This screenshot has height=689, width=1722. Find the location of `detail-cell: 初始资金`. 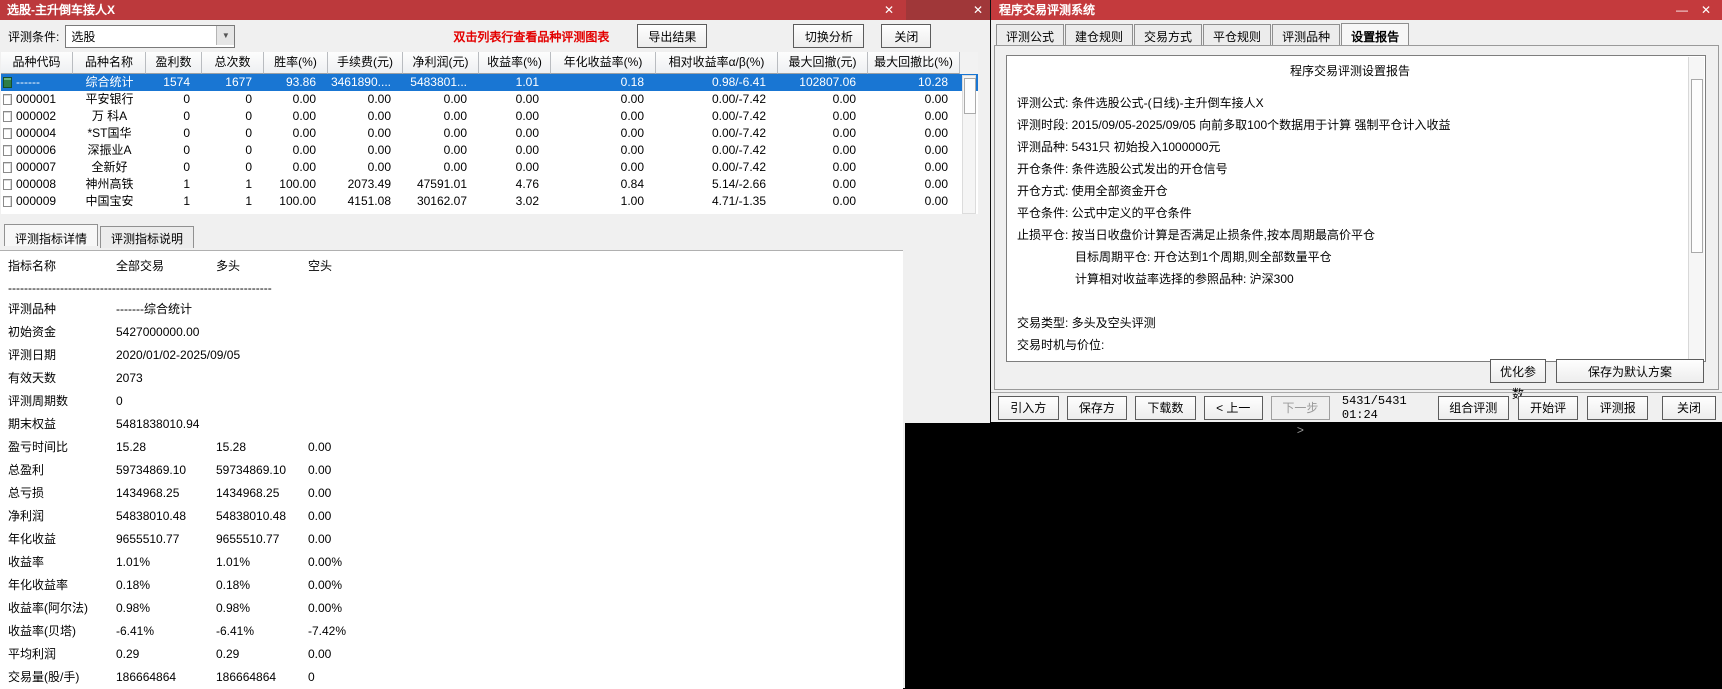

detail-cell: 初始资金 is located at coordinates (32, 332).